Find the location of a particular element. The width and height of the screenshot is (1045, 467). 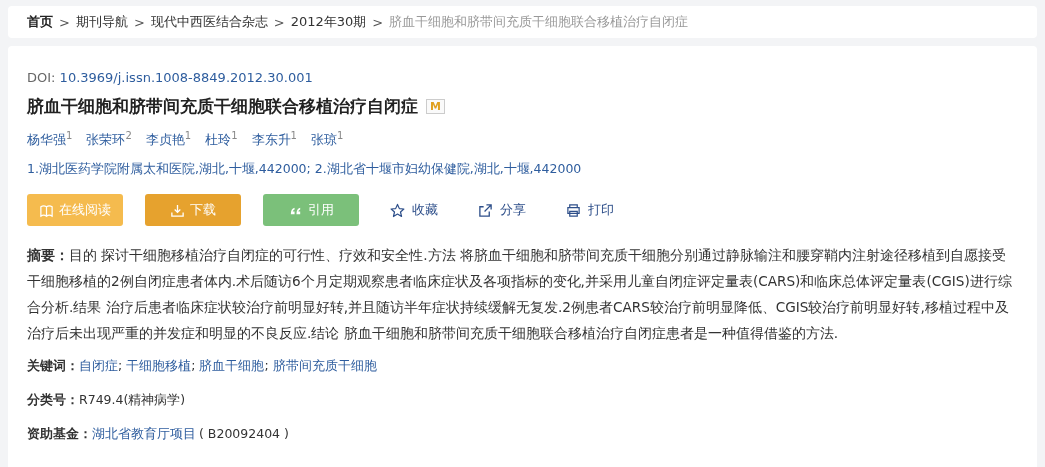

keywords-label: 关键词： is located at coordinates (53, 366).